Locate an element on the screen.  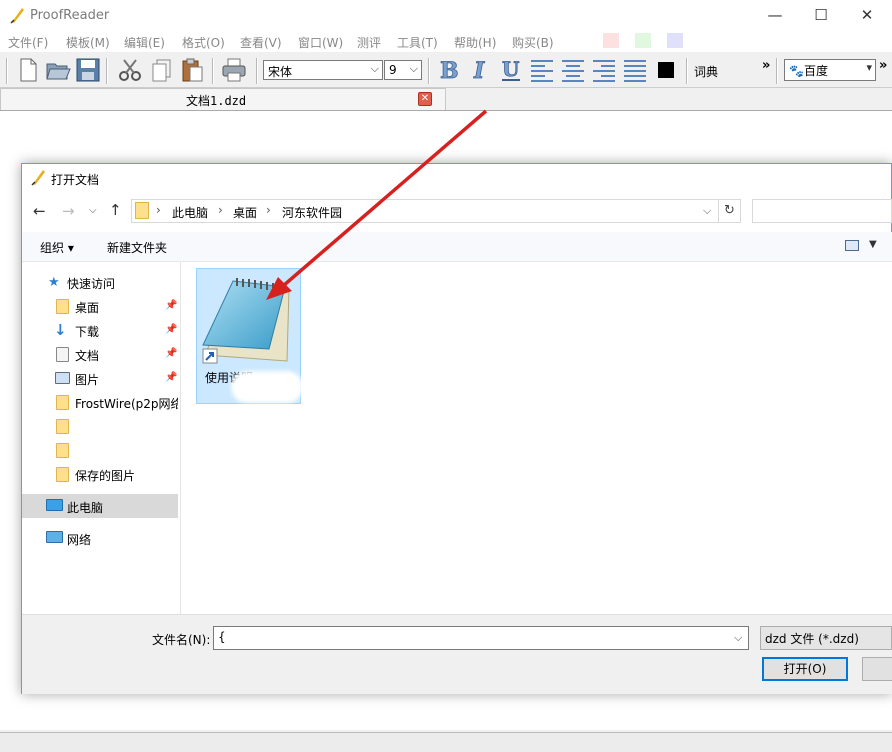
filename-input: { is located at coordinates (481, 638).